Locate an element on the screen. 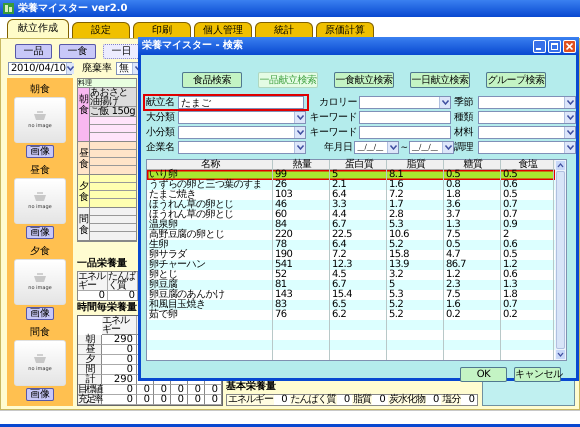 The image size is (580, 427). tab: 印刷 is located at coordinates (162, 30).